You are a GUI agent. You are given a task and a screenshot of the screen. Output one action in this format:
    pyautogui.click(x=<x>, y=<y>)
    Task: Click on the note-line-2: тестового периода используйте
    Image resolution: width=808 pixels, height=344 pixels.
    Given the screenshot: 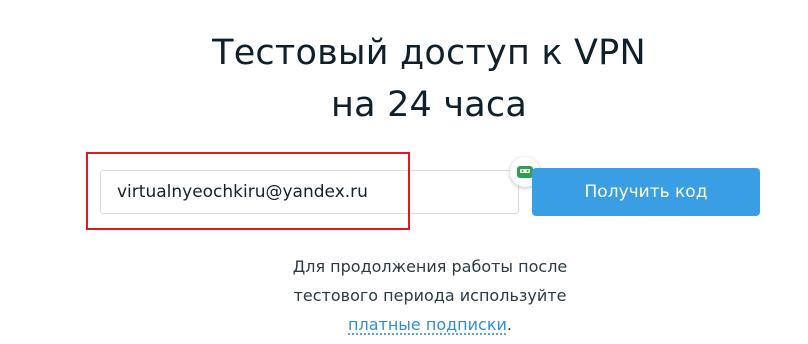 What is the action you would take?
    pyautogui.click(x=430, y=295)
    